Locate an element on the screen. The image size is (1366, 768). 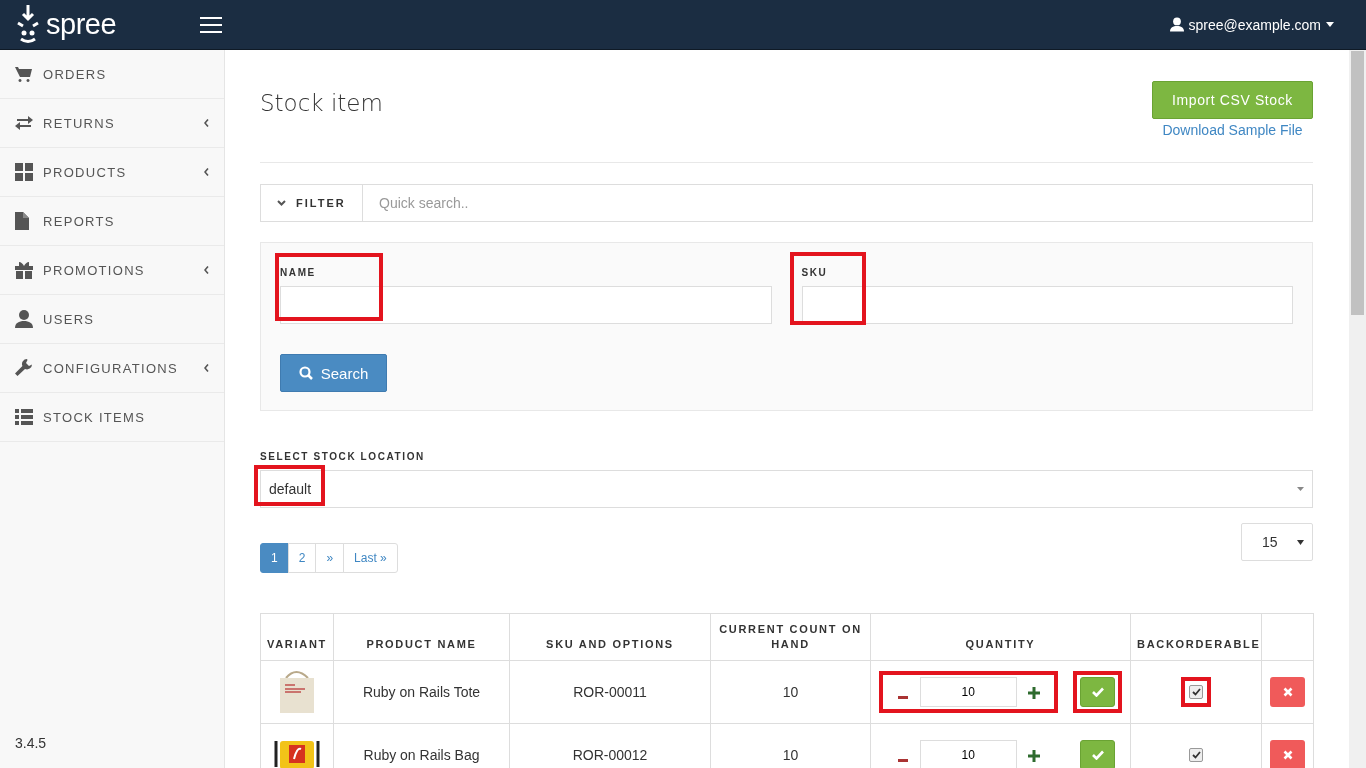
sidebar-item: STOCK ITEMS is located at coordinates (112, 417).